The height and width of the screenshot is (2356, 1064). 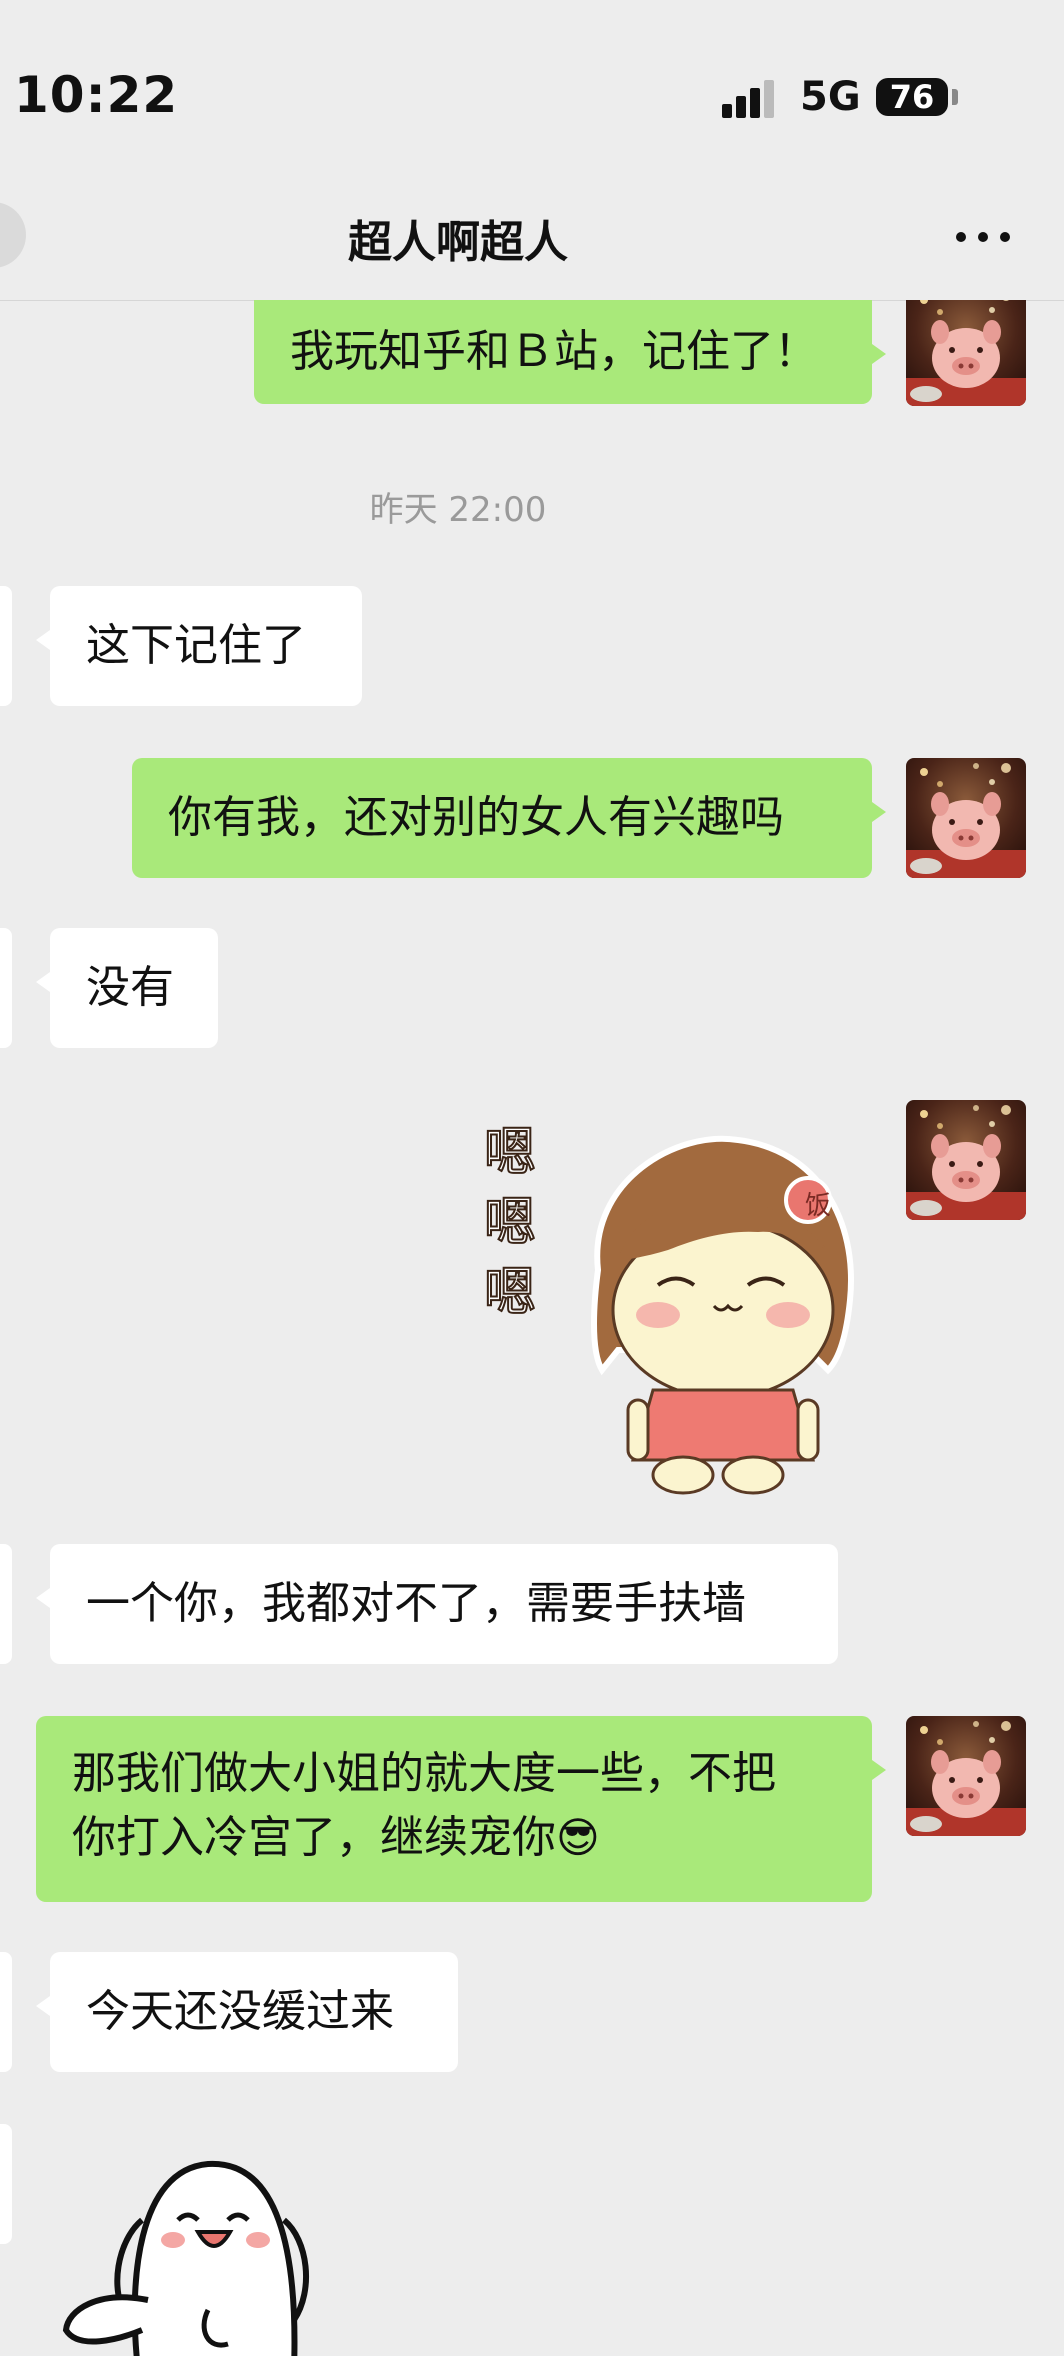 What do you see at coordinates (722, 1315) in the screenshot?
I see `sticker-girl-image` at bounding box center [722, 1315].